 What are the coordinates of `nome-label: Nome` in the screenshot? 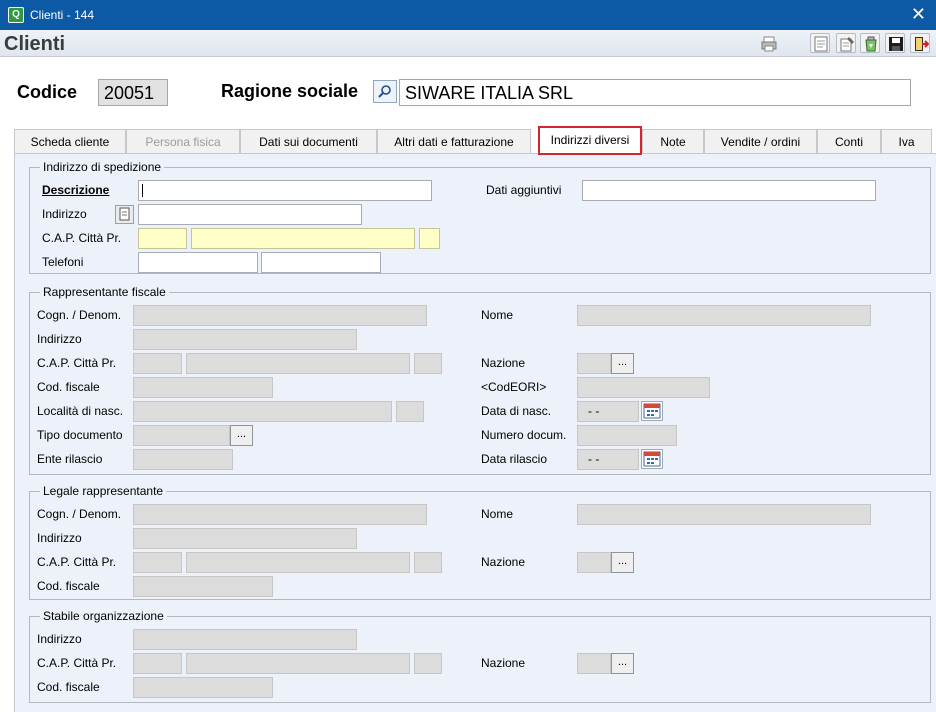 It's located at (497, 514).